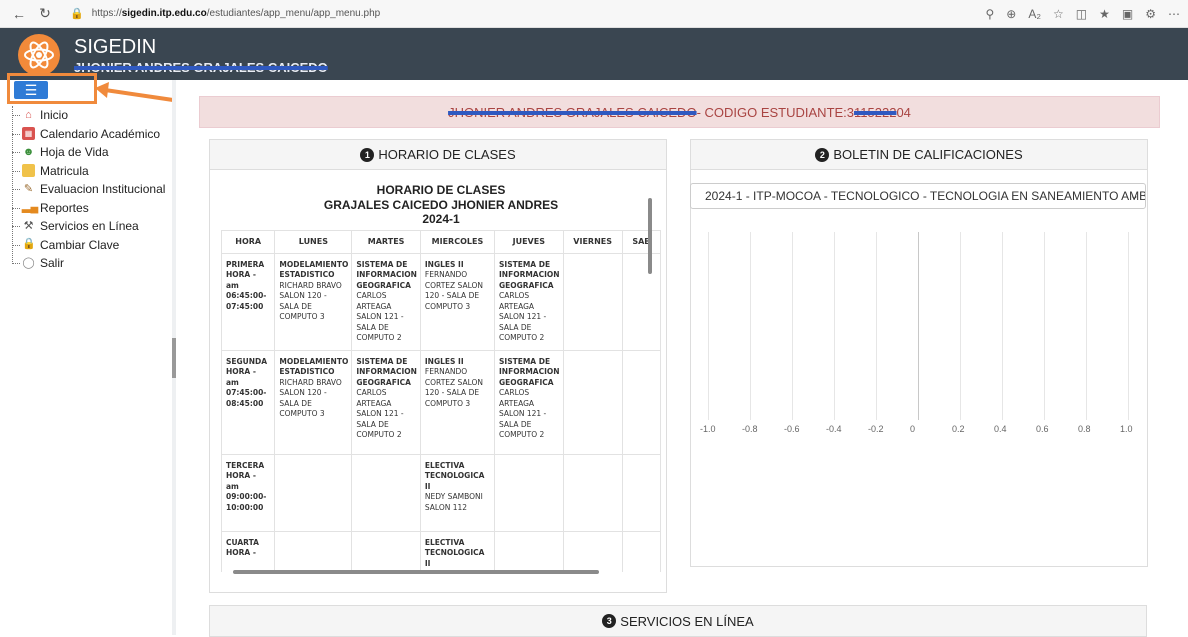  Describe the element at coordinates (441, 190) in the screenshot. I see `schedule-title-line1: HORARIO DE CLASES` at that location.